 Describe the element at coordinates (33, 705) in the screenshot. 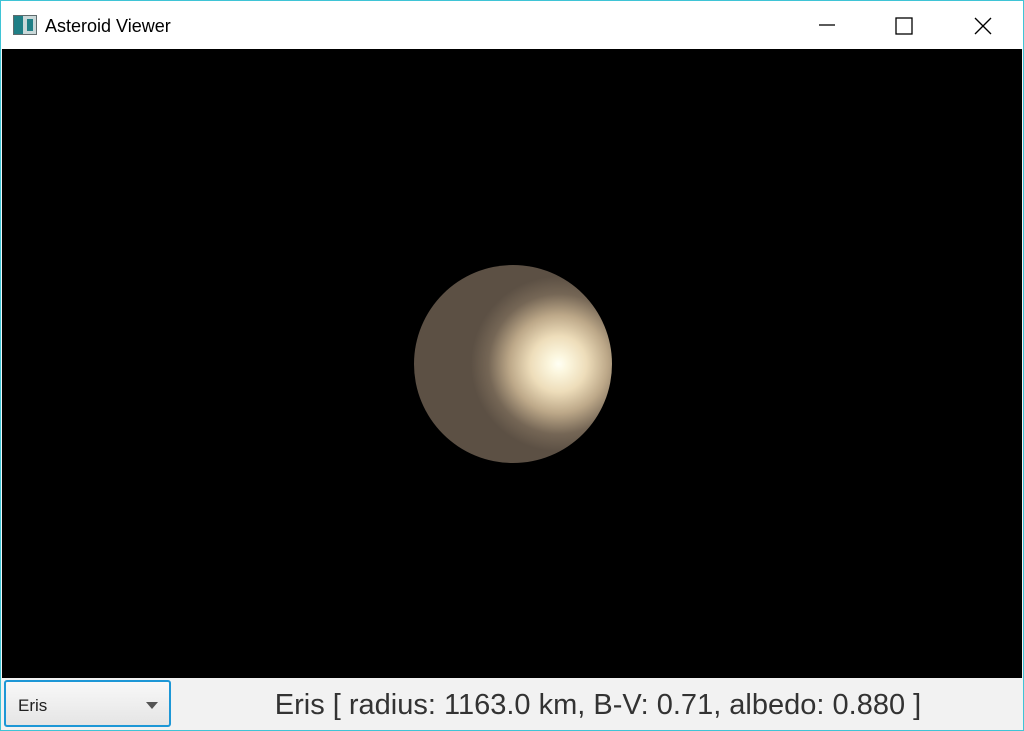

I see `asteroid-select-value: Eris` at that location.